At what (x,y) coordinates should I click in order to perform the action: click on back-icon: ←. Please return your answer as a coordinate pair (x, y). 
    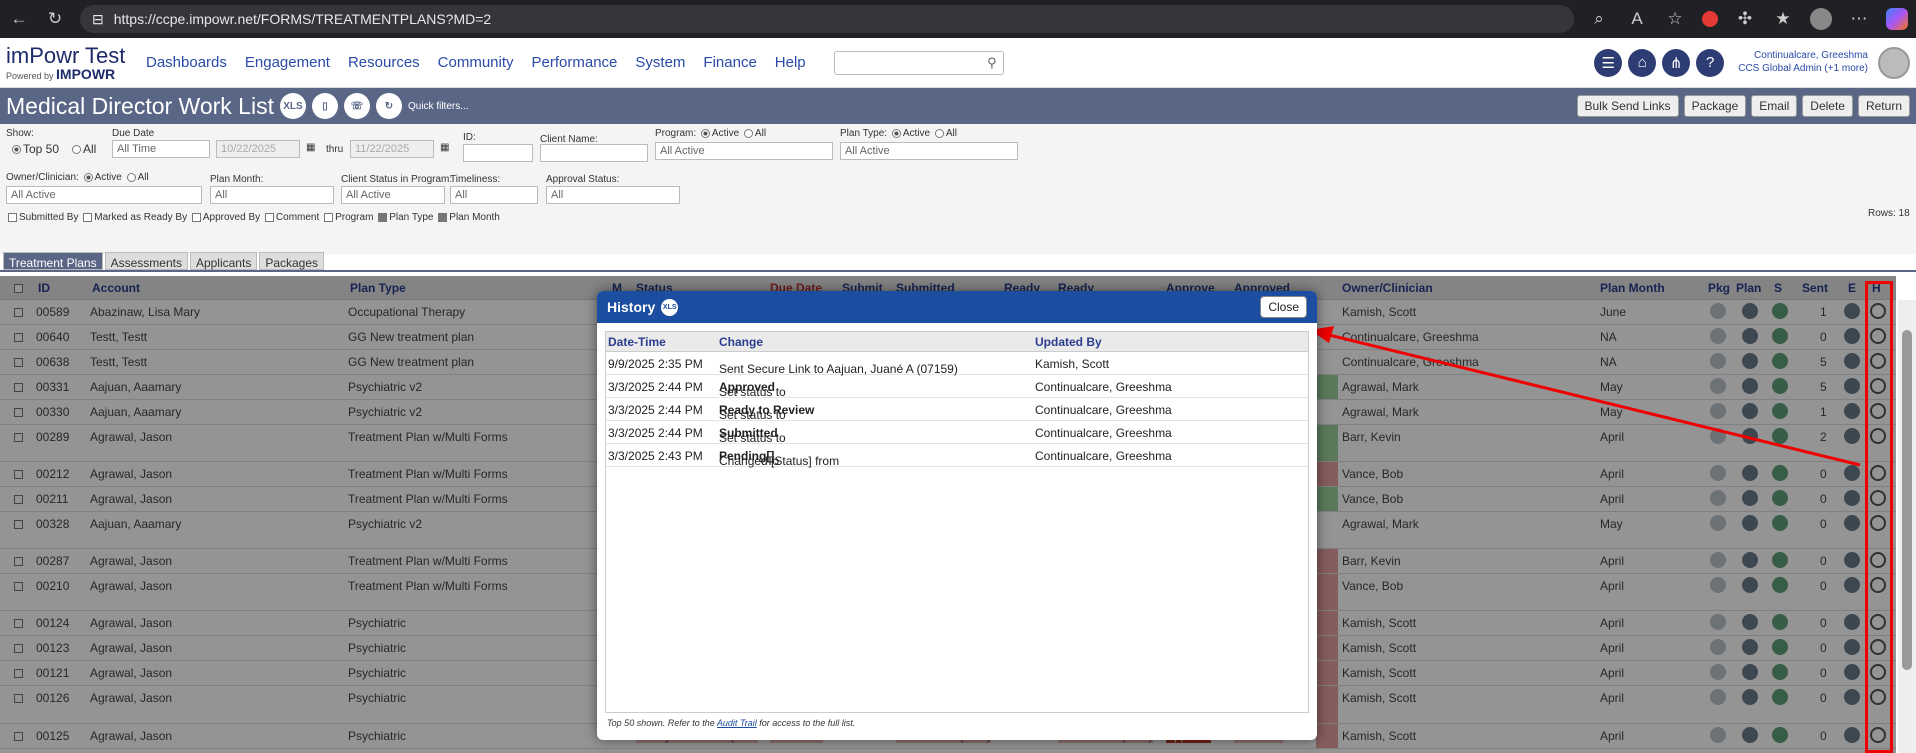
    Looking at the image, I should click on (19, 19).